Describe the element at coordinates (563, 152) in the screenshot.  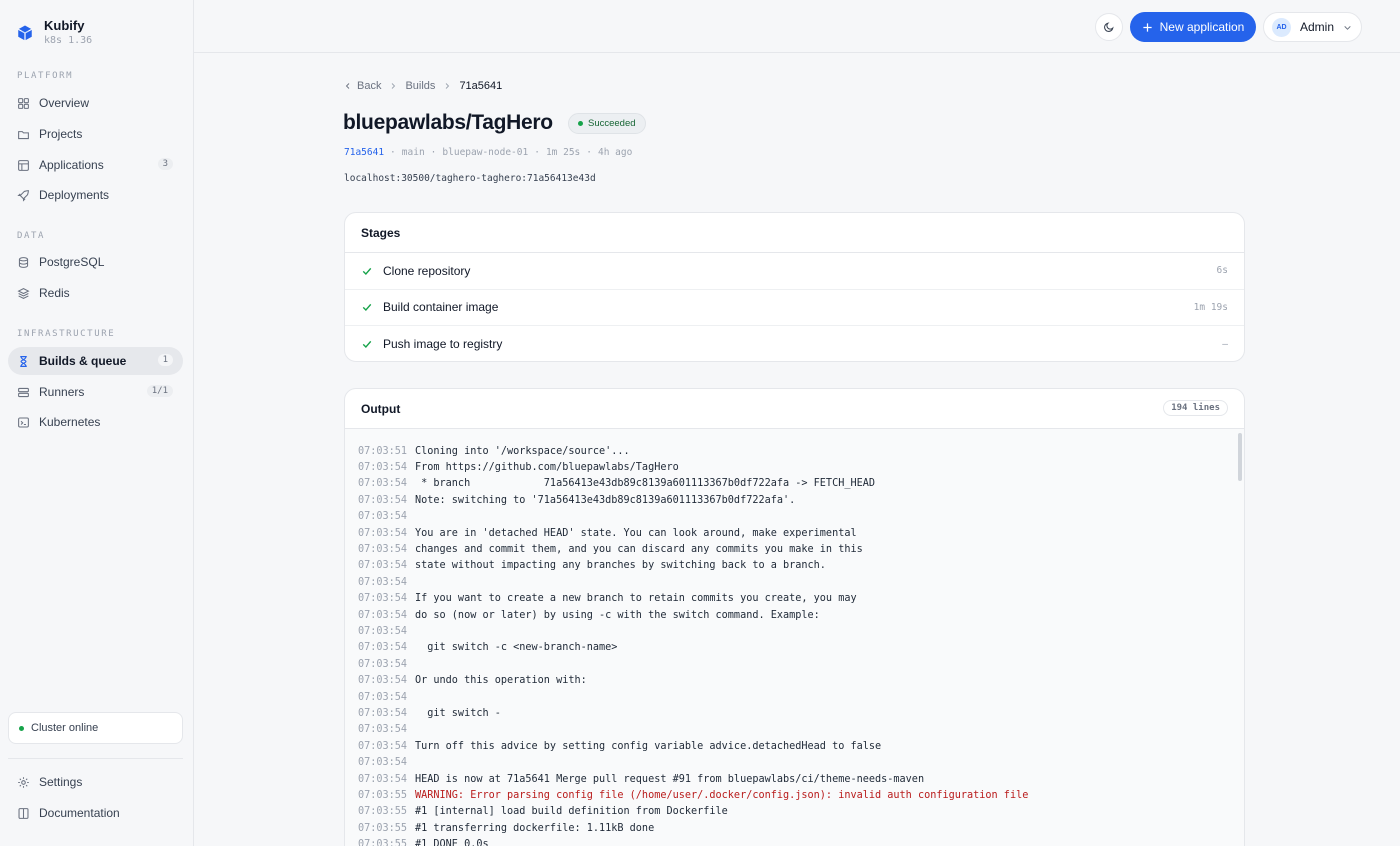
I see `build-duration: 1m 25s` at that location.